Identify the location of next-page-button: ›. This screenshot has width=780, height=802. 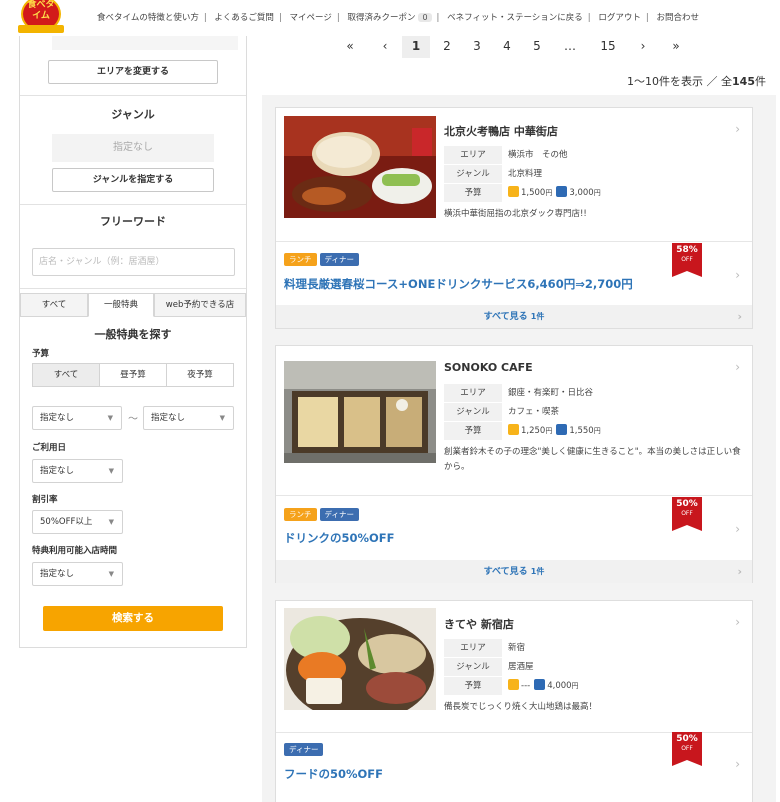
(643, 47).